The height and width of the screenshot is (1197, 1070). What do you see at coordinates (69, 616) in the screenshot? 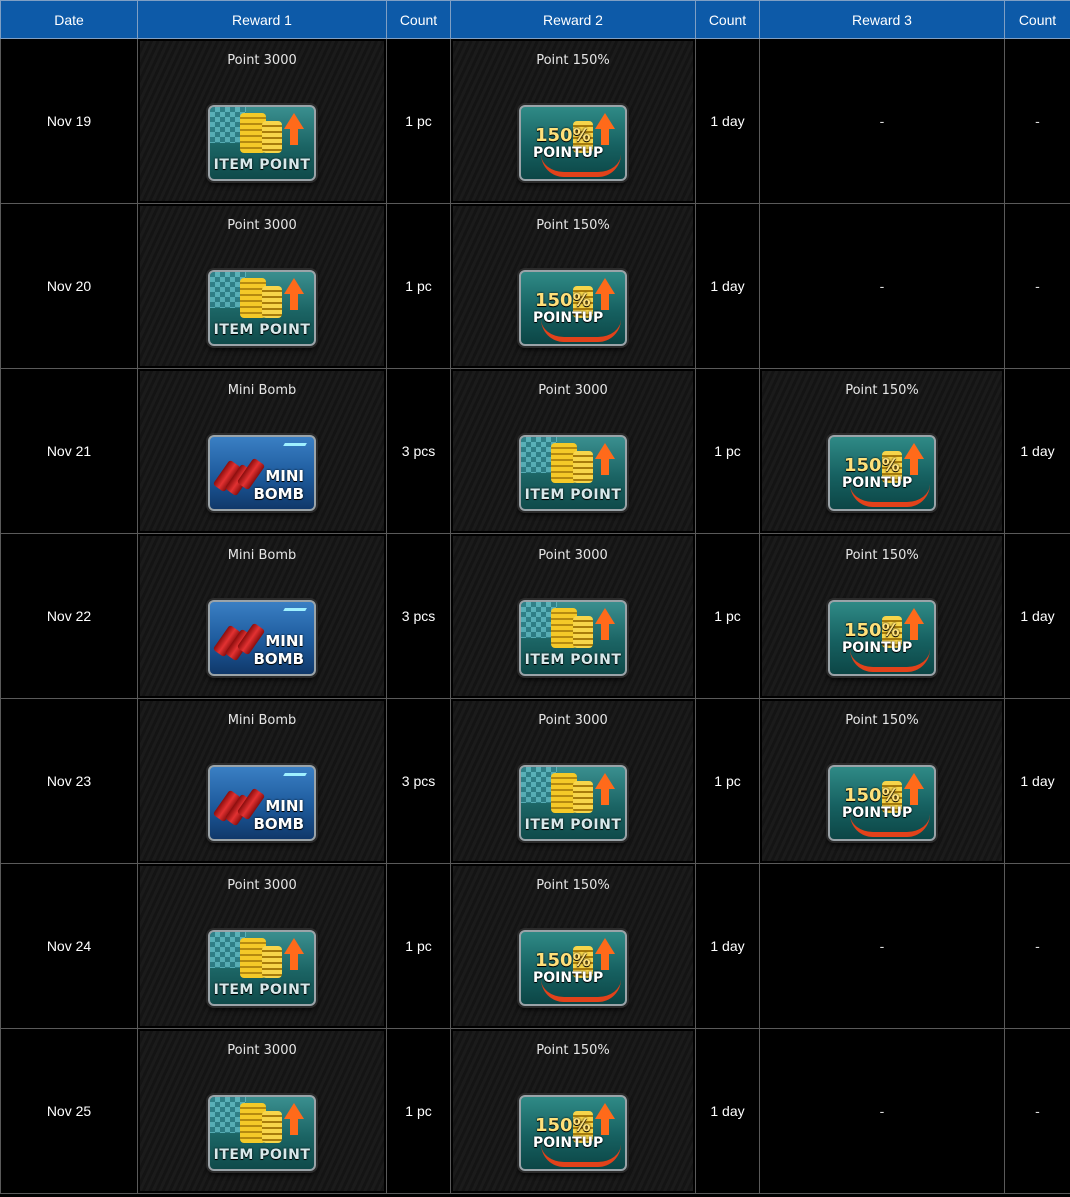
I see `row-date: Nov 22` at bounding box center [69, 616].